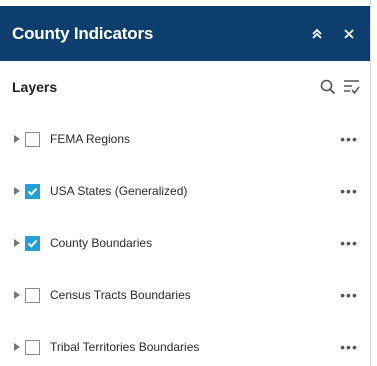  I want to click on filter-button, so click(352, 87).